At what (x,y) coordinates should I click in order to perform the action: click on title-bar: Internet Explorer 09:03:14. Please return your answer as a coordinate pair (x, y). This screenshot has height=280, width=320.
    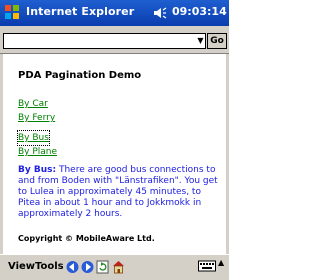
    Looking at the image, I should click on (114, 13).